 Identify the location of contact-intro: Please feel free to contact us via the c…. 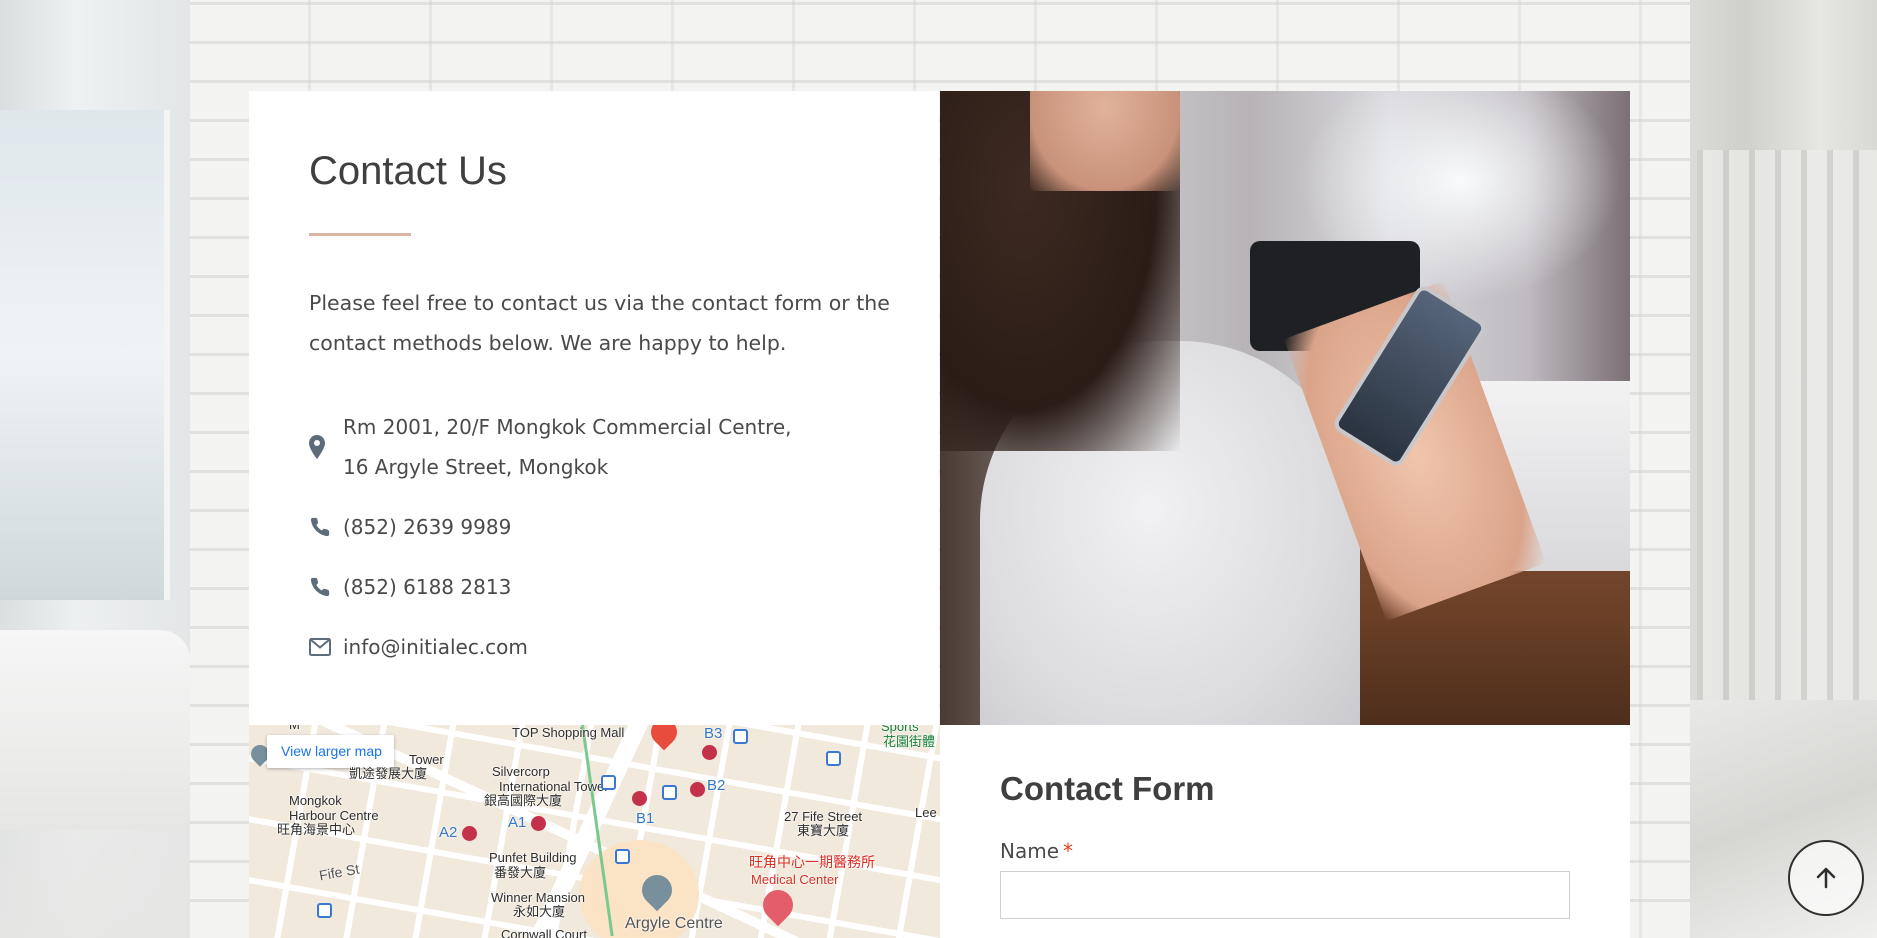
(599, 323).